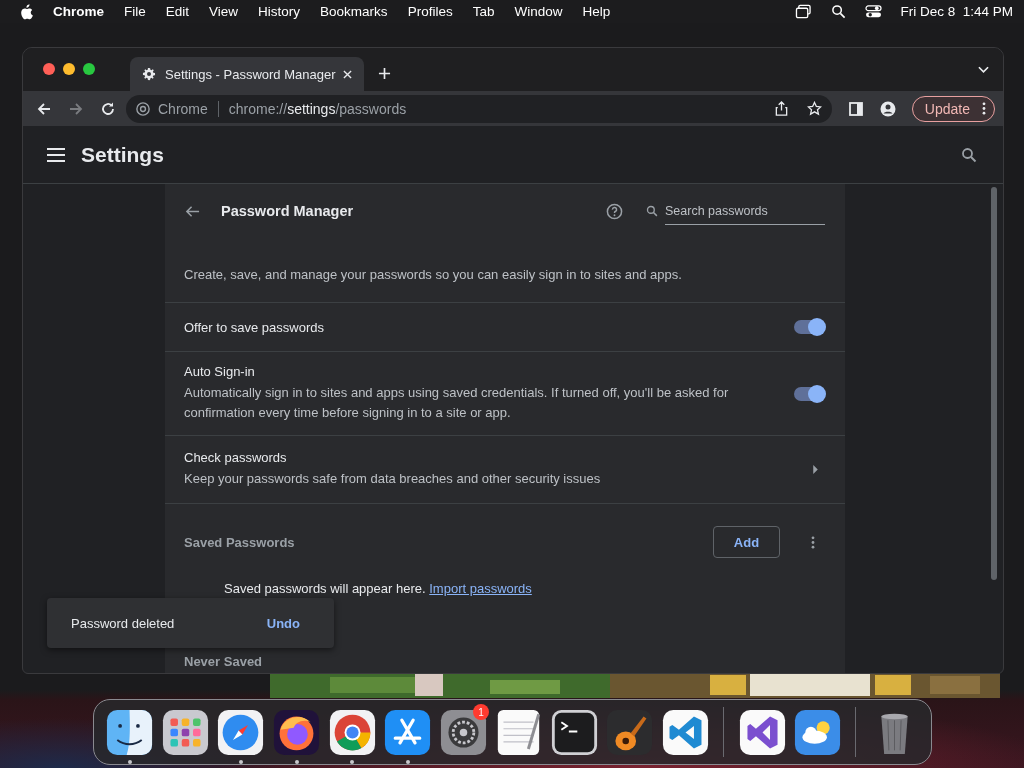 Image resolution: width=1024 pixels, height=768 pixels. Describe the element at coordinates (956, 11) in the screenshot. I see `menu-clock: Fri Dec 8 1:44 PM` at that location.